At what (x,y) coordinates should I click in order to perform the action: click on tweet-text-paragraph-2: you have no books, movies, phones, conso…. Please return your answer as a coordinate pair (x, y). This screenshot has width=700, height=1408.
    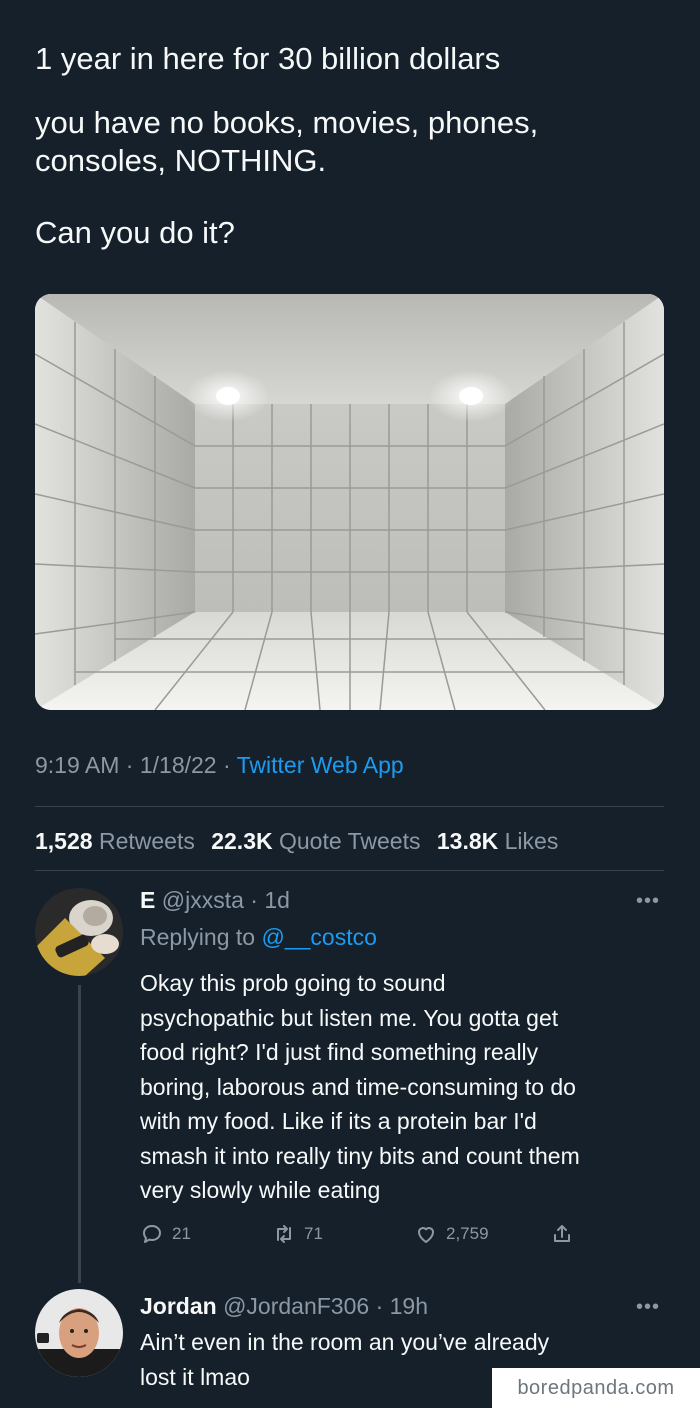
    Looking at the image, I should click on (355, 142).